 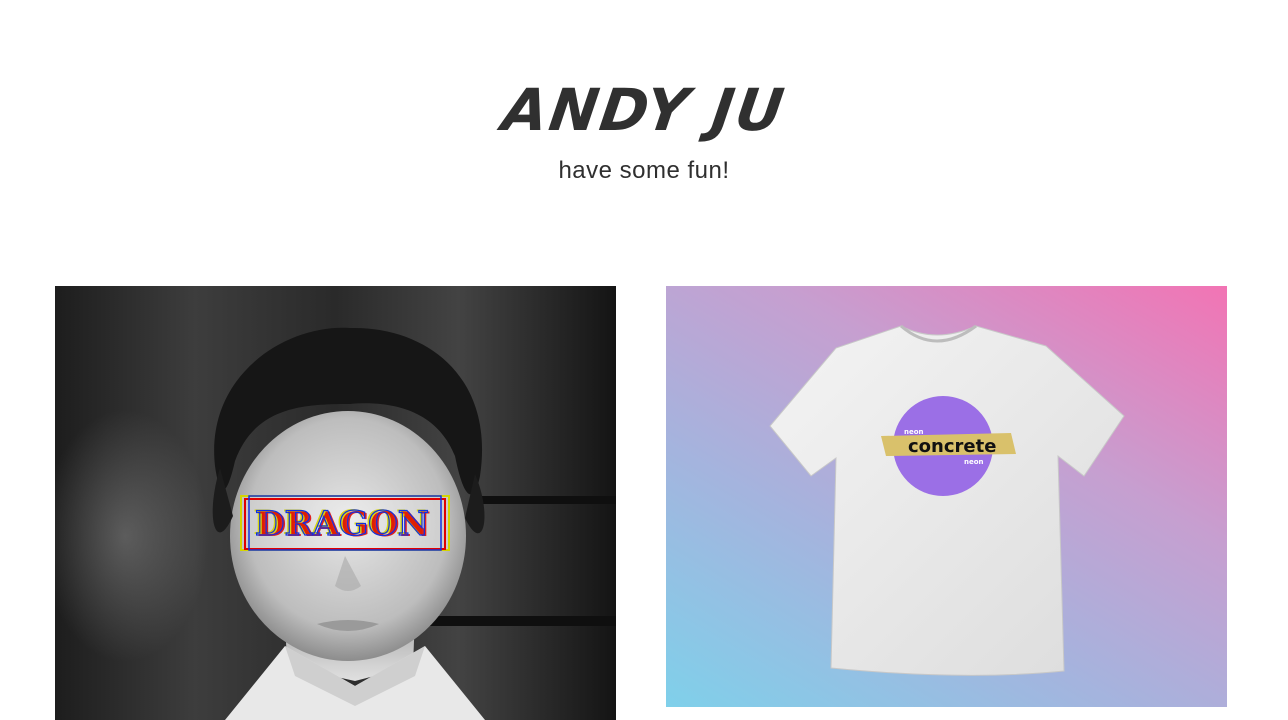 I want to click on site-tagline: have some fun!, so click(x=644, y=170).